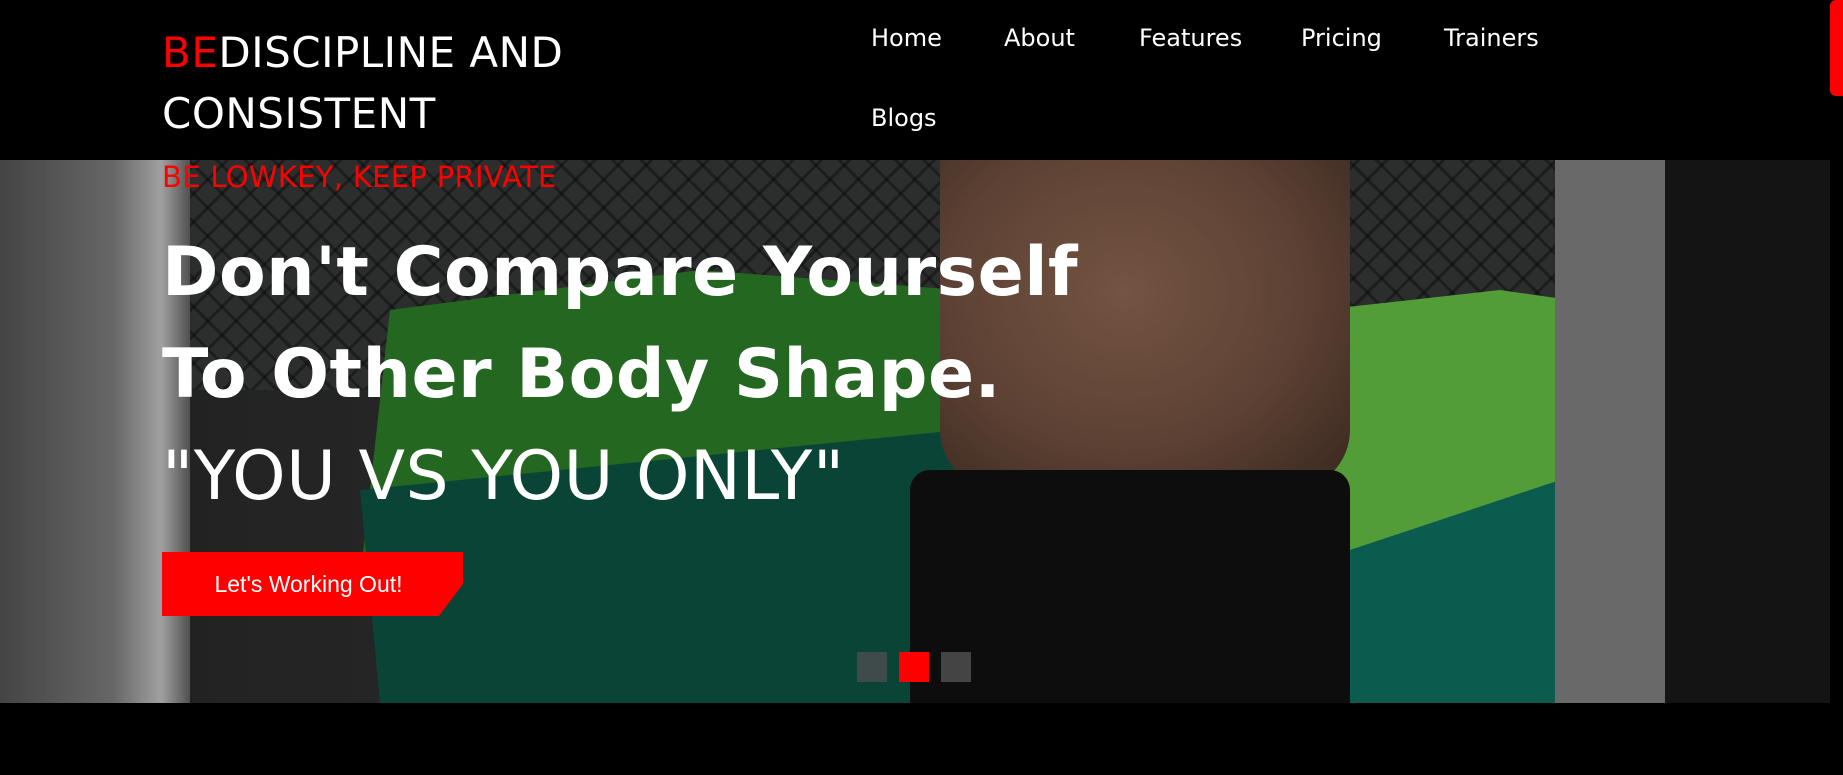  What do you see at coordinates (391, 52) in the screenshot?
I see `brand-name-line1: DISCIPLINE AND` at bounding box center [391, 52].